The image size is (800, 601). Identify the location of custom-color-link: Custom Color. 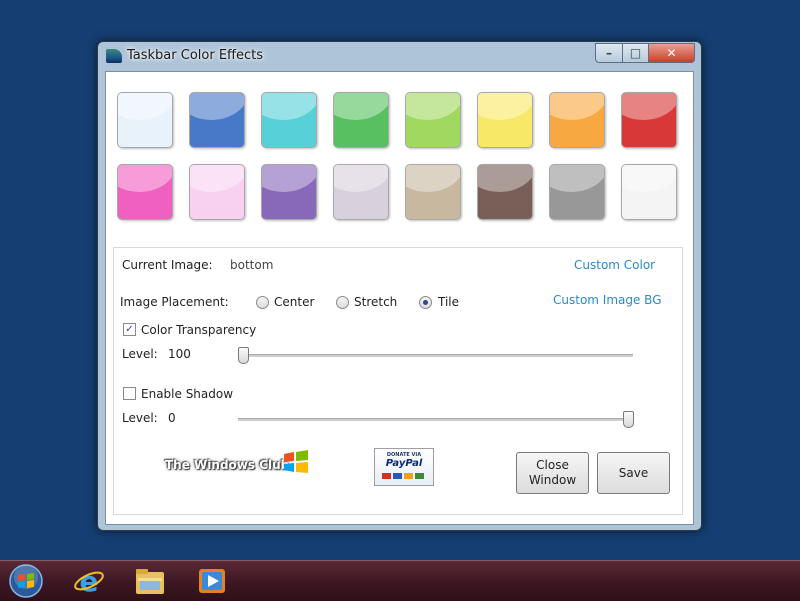
(614, 265).